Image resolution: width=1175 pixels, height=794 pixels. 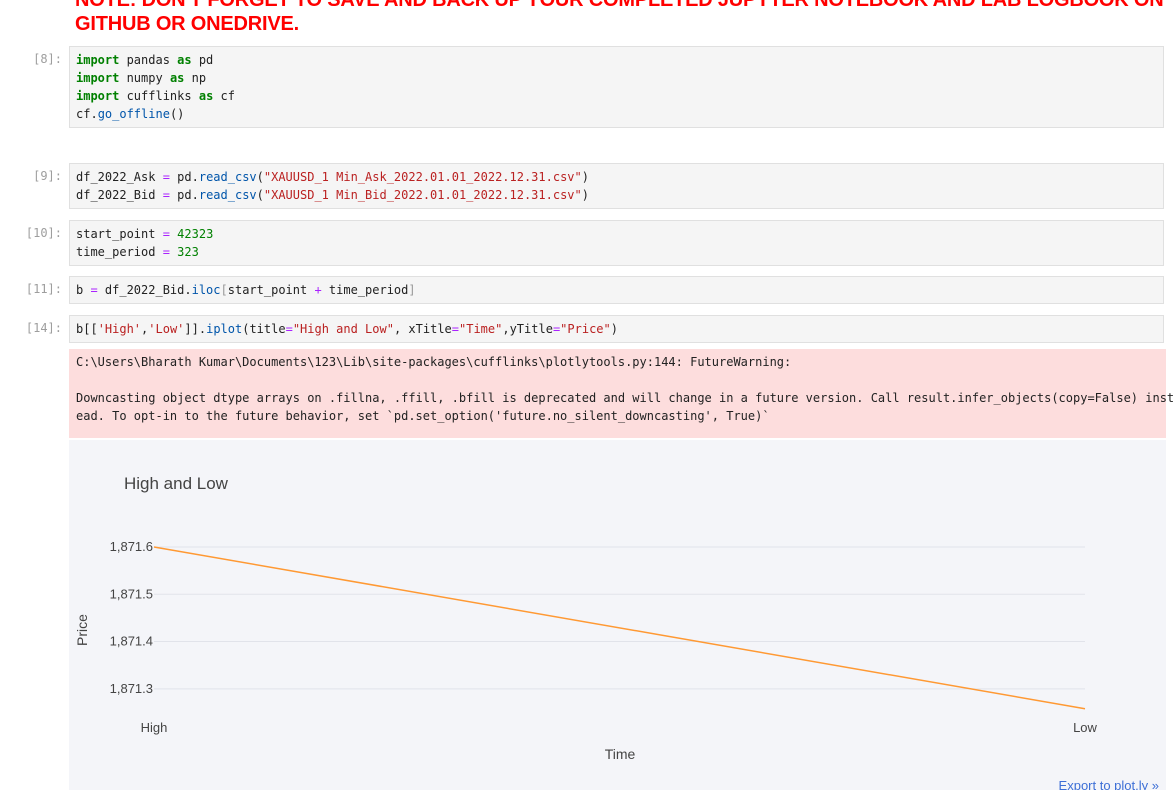 I want to click on code-token: b[[, so click(x=87, y=329).